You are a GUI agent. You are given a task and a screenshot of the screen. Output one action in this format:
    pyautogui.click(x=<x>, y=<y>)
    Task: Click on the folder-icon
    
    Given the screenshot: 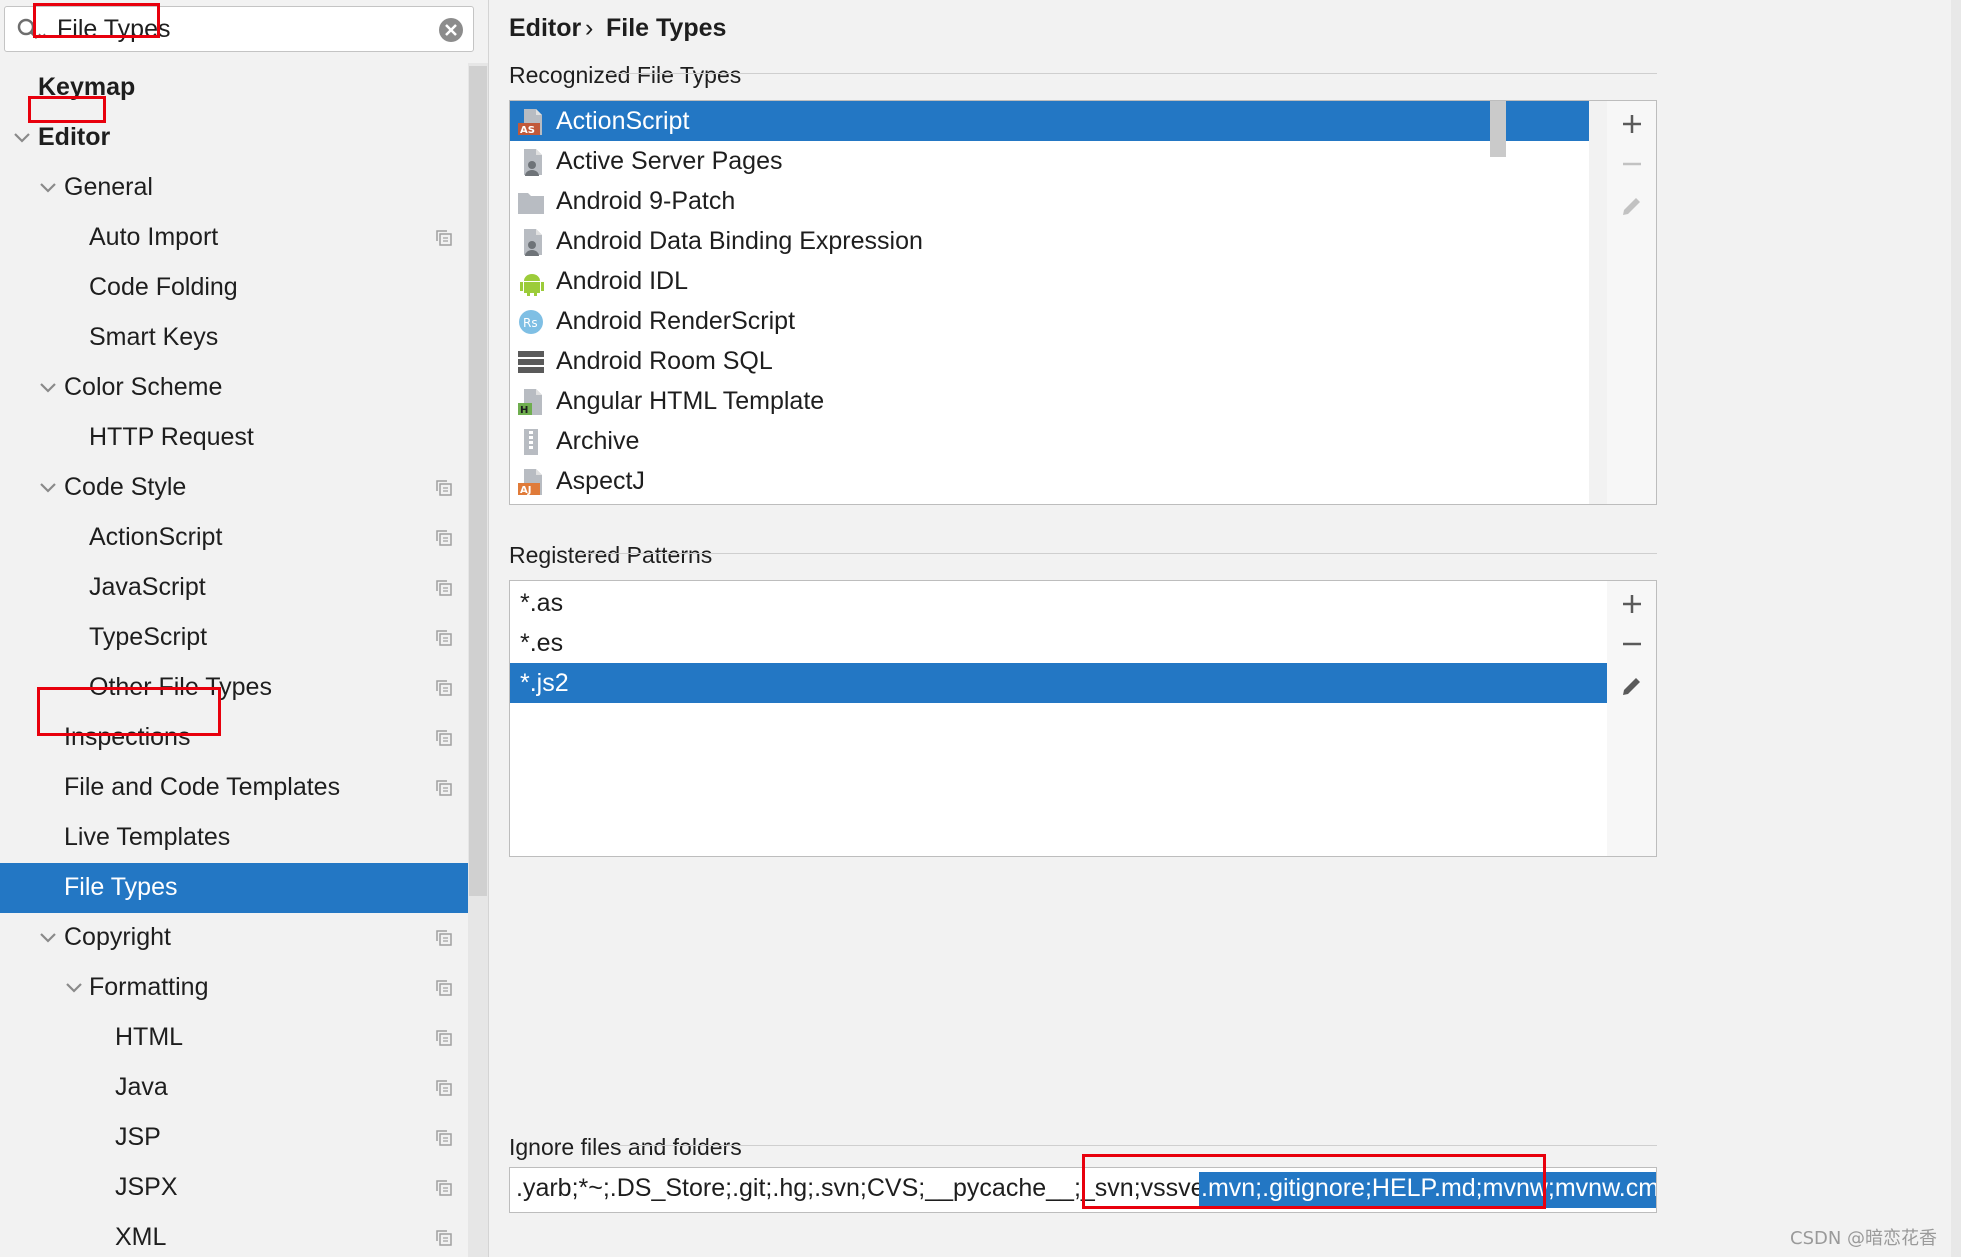 What is the action you would take?
    pyautogui.click(x=531, y=203)
    